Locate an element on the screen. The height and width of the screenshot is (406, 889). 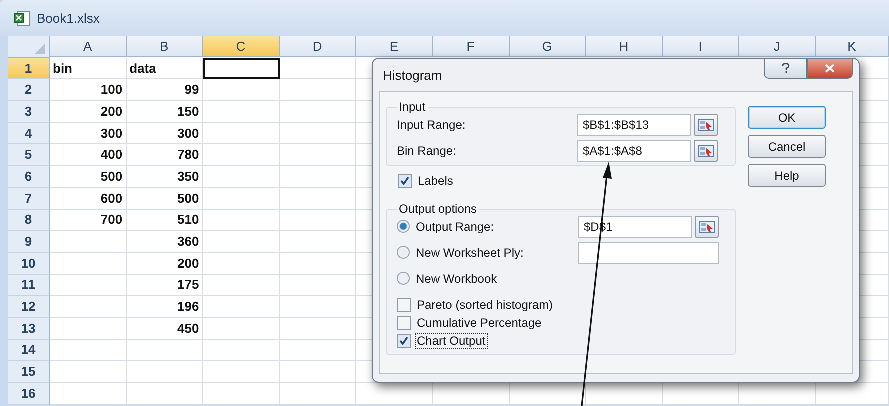
table-cell: bin is located at coordinates (88, 69).